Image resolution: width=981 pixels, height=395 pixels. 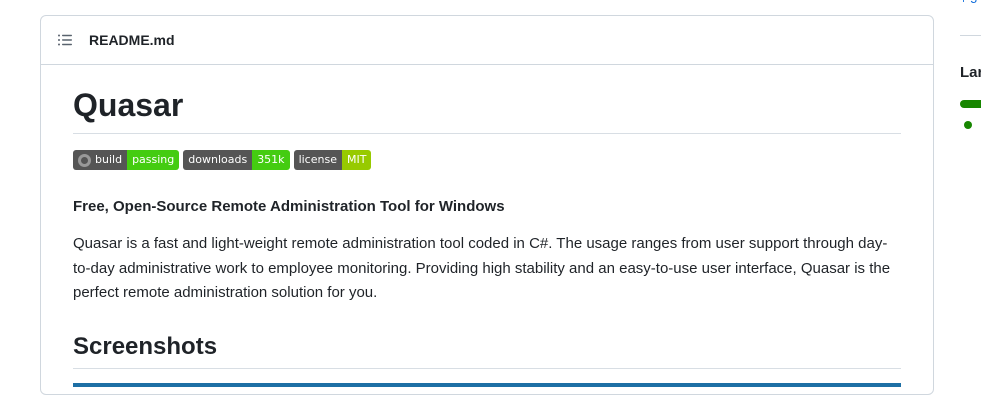 I want to click on badge-label: license, so click(x=317, y=160).